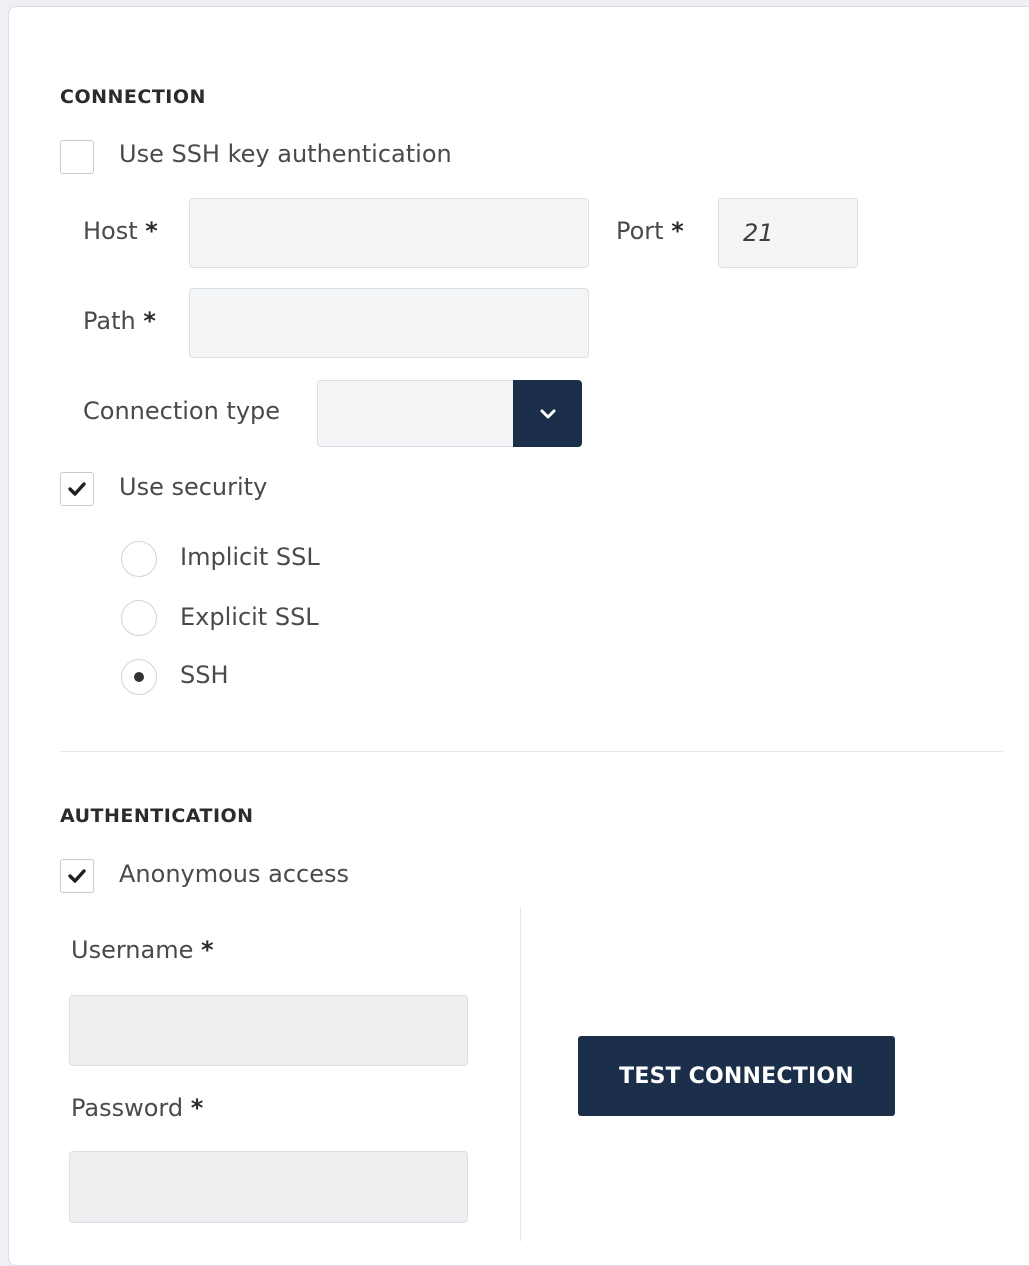 This screenshot has height=1266, width=1029. Describe the element at coordinates (139, 559) in the screenshot. I see `radio-implicit-ssl` at that location.